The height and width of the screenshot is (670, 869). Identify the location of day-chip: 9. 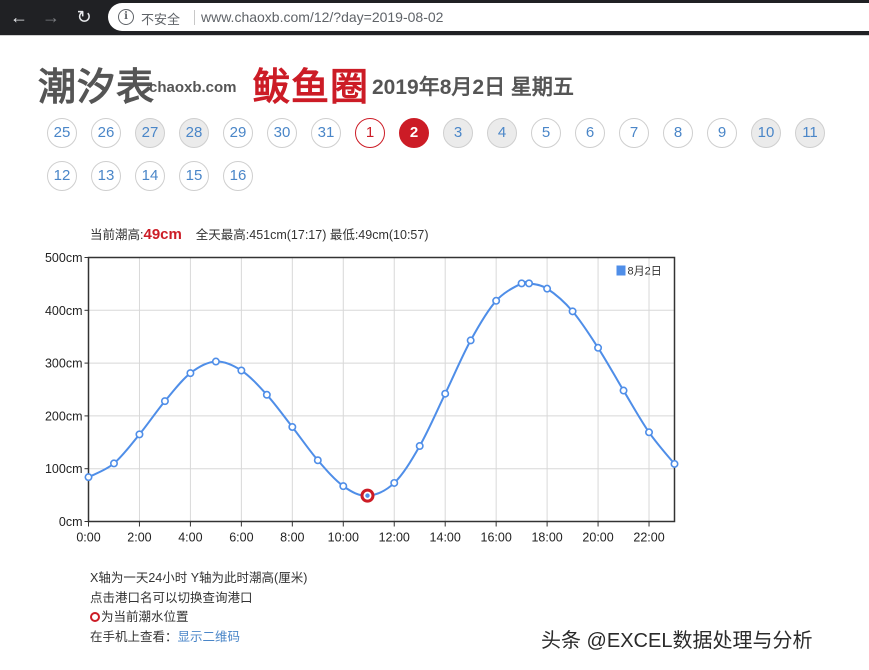
(722, 133).